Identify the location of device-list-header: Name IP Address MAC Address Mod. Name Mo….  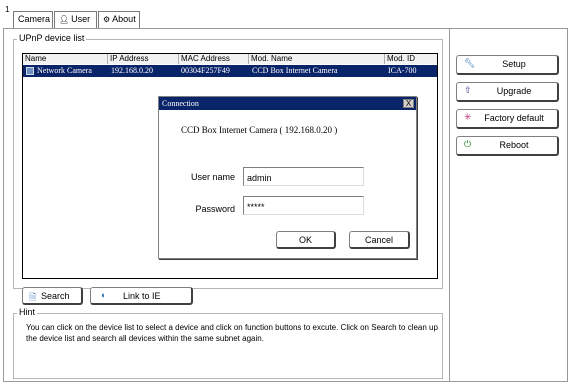
(230, 59).